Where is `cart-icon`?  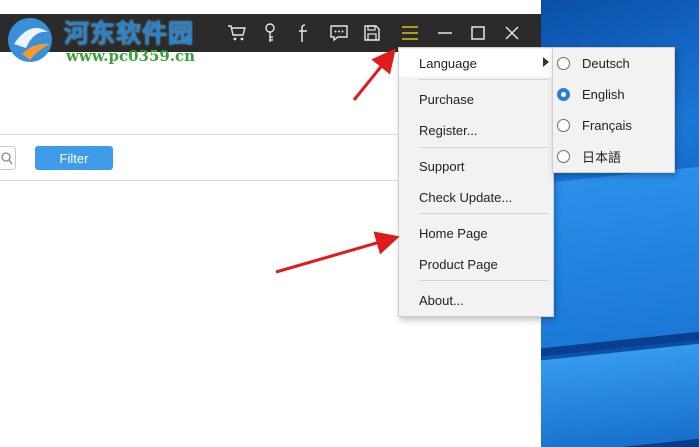 cart-icon is located at coordinates (237, 33).